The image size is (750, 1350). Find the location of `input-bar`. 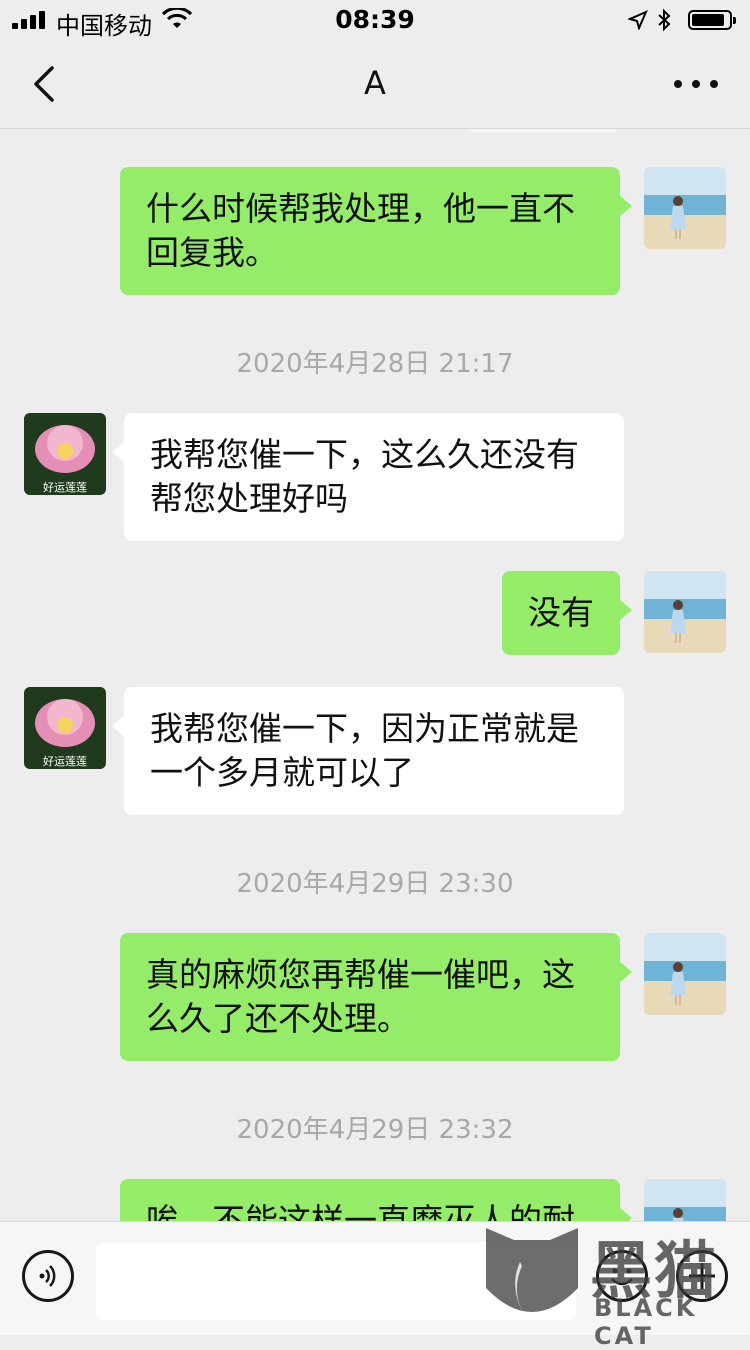

input-bar is located at coordinates (375, 1278).